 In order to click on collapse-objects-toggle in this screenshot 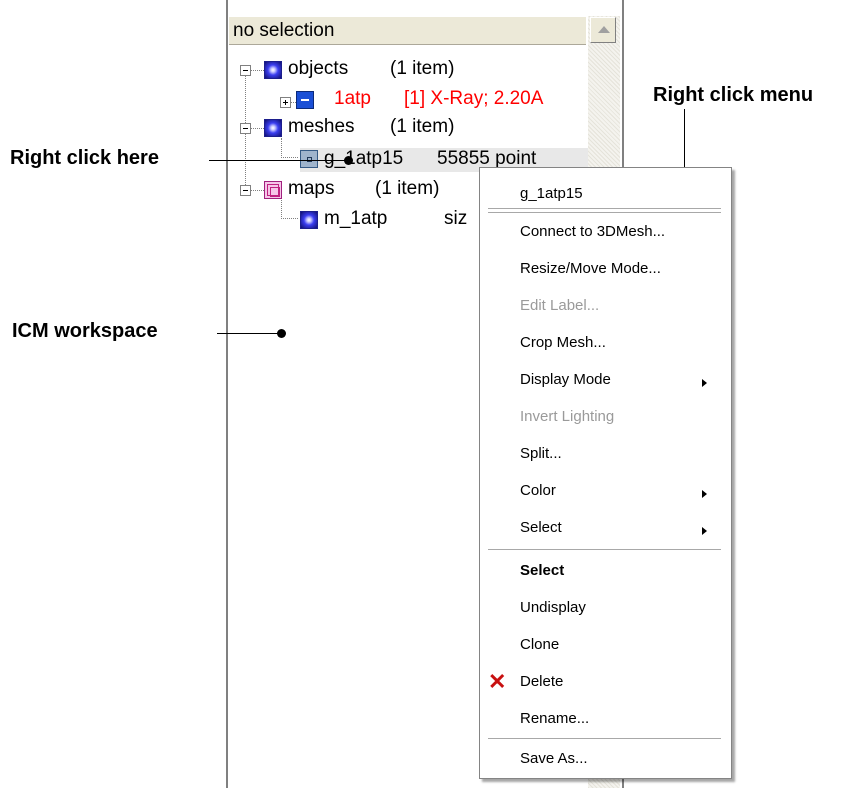, I will do `click(245, 70)`.